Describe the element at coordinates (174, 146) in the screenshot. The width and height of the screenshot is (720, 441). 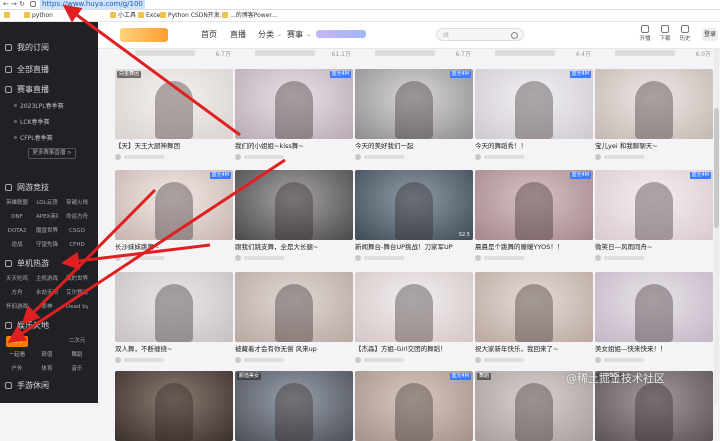
I see `room-title: 【天】天王大厨神舞团` at that location.